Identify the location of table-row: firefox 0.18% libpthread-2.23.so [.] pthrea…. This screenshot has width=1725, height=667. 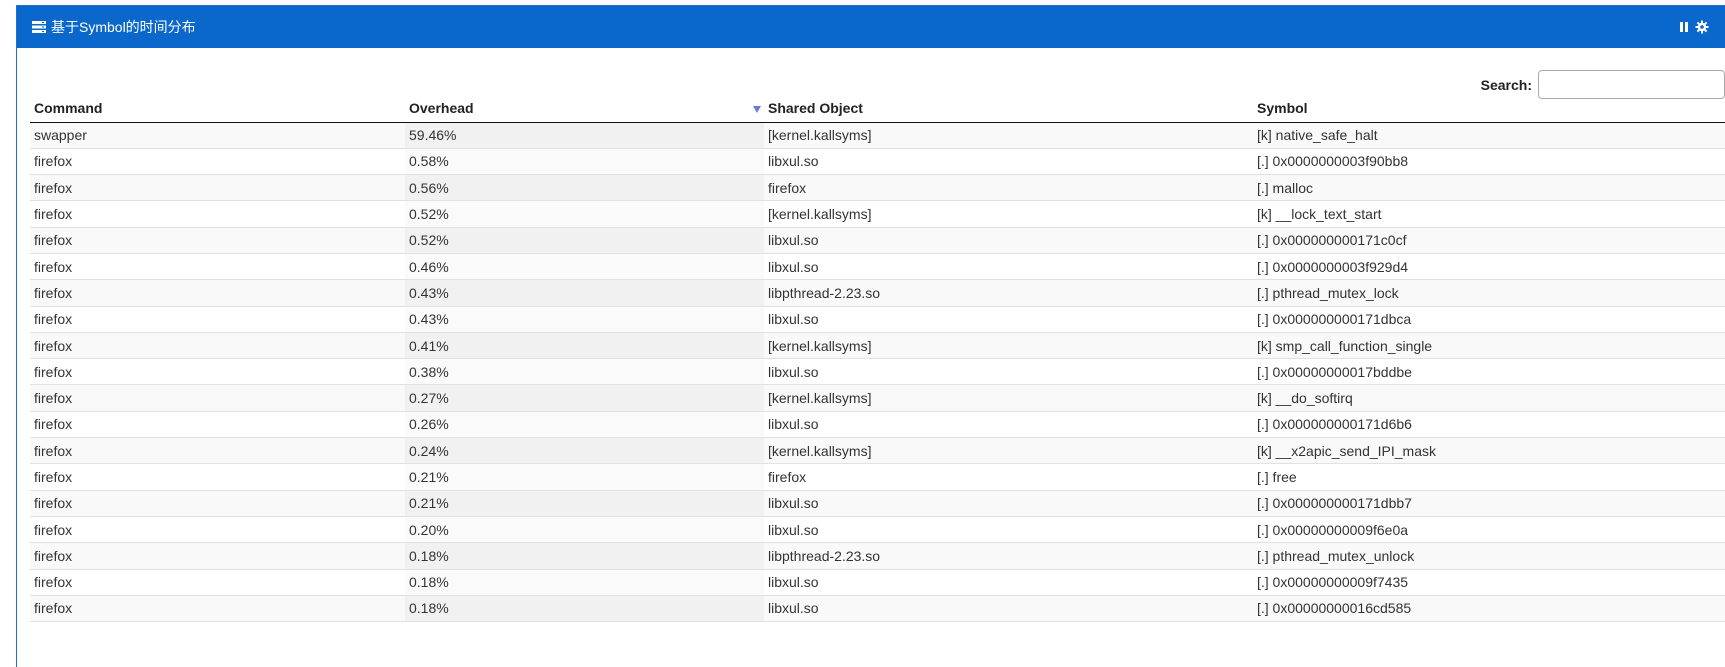
(877, 556).